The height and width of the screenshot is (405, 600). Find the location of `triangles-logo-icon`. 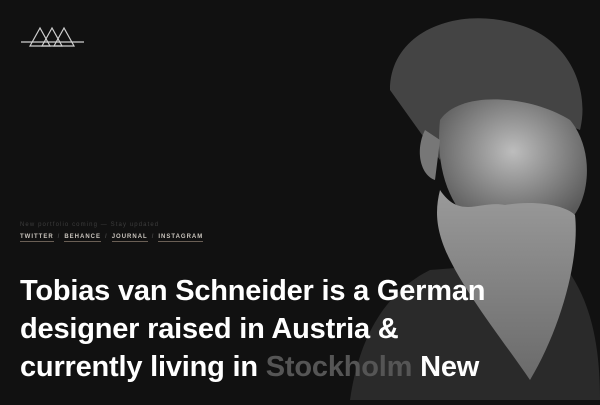

triangles-logo-icon is located at coordinates (52, 36).